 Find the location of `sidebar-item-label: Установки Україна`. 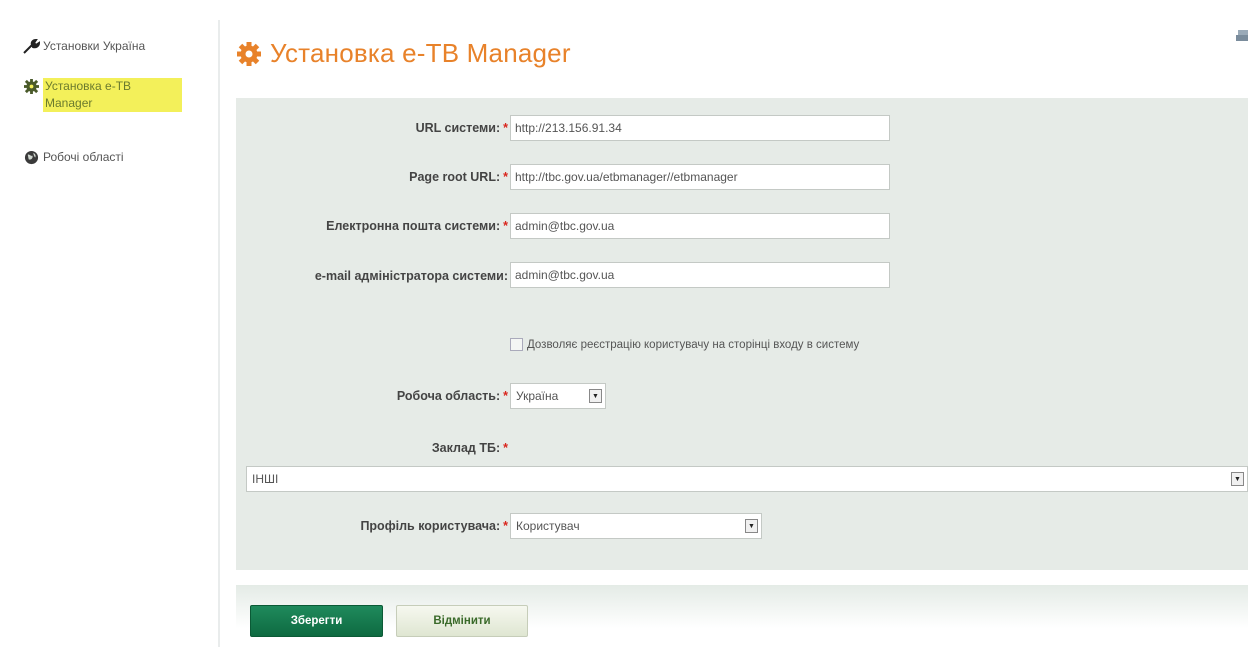

sidebar-item-label: Установки Україна is located at coordinates (94, 46).